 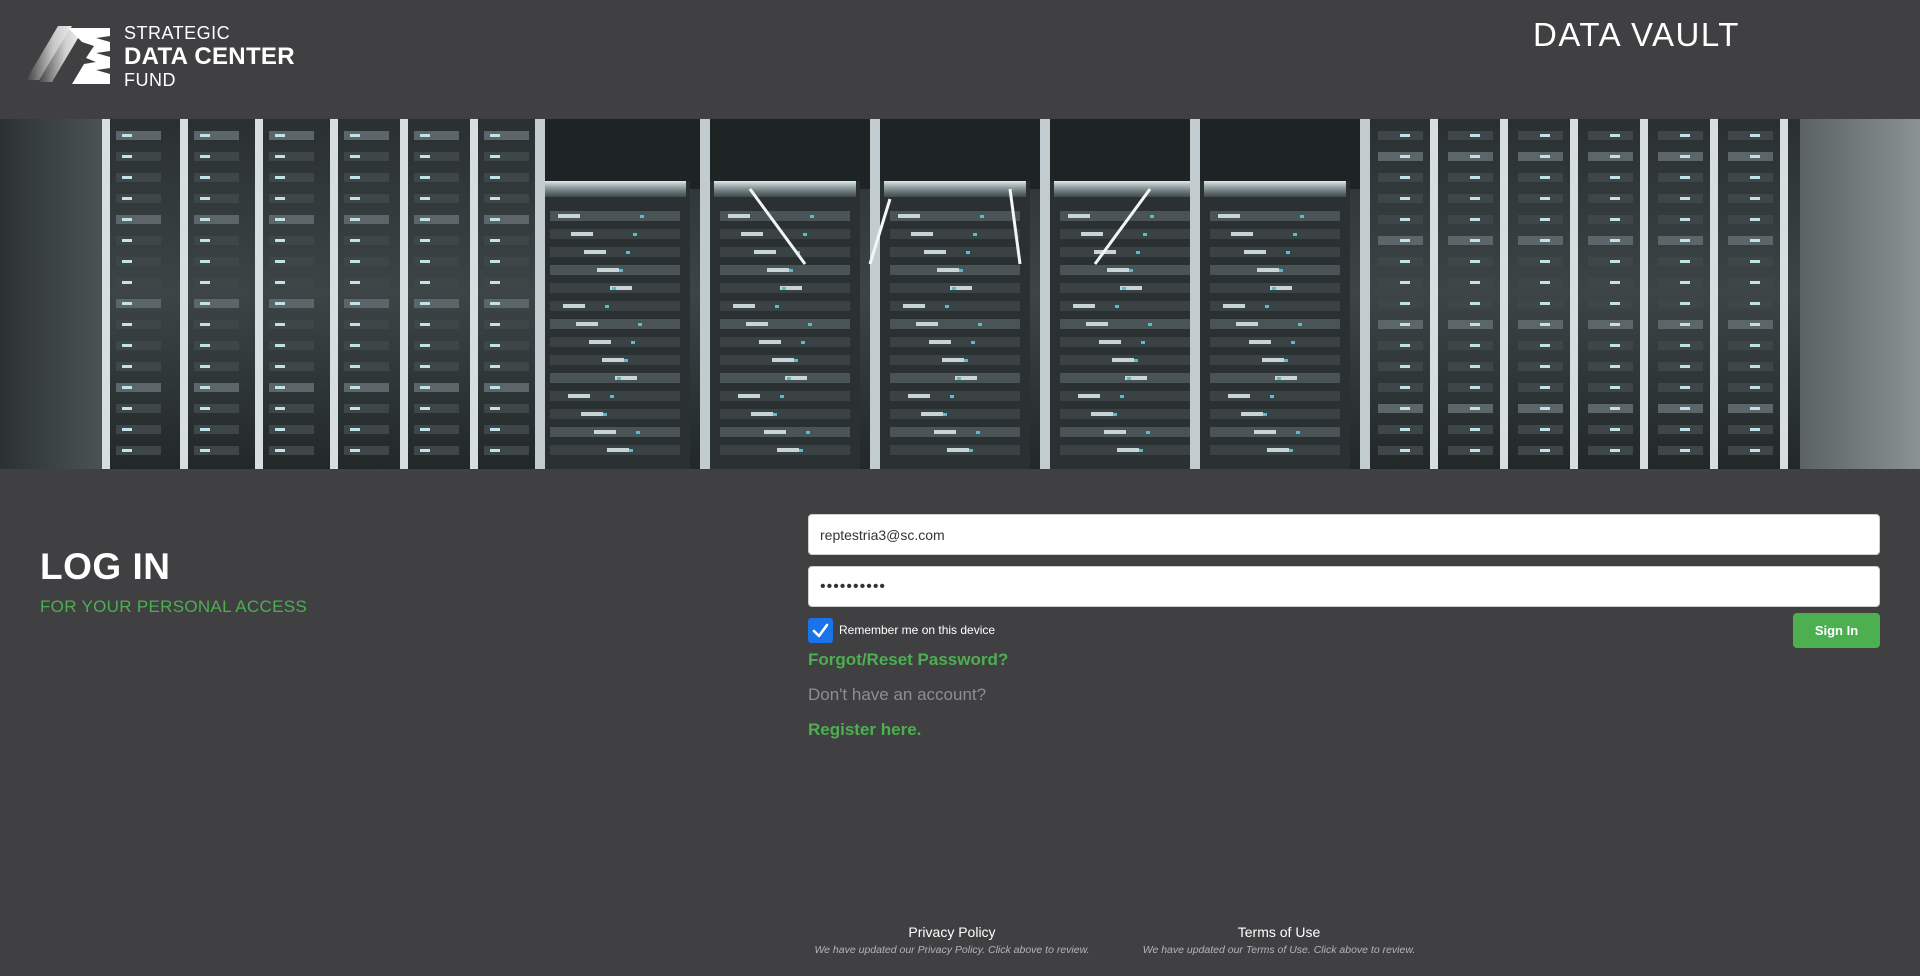 What do you see at coordinates (1344, 534) in the screenshot?
I see `email-field` at bounding box center [1344, 534].